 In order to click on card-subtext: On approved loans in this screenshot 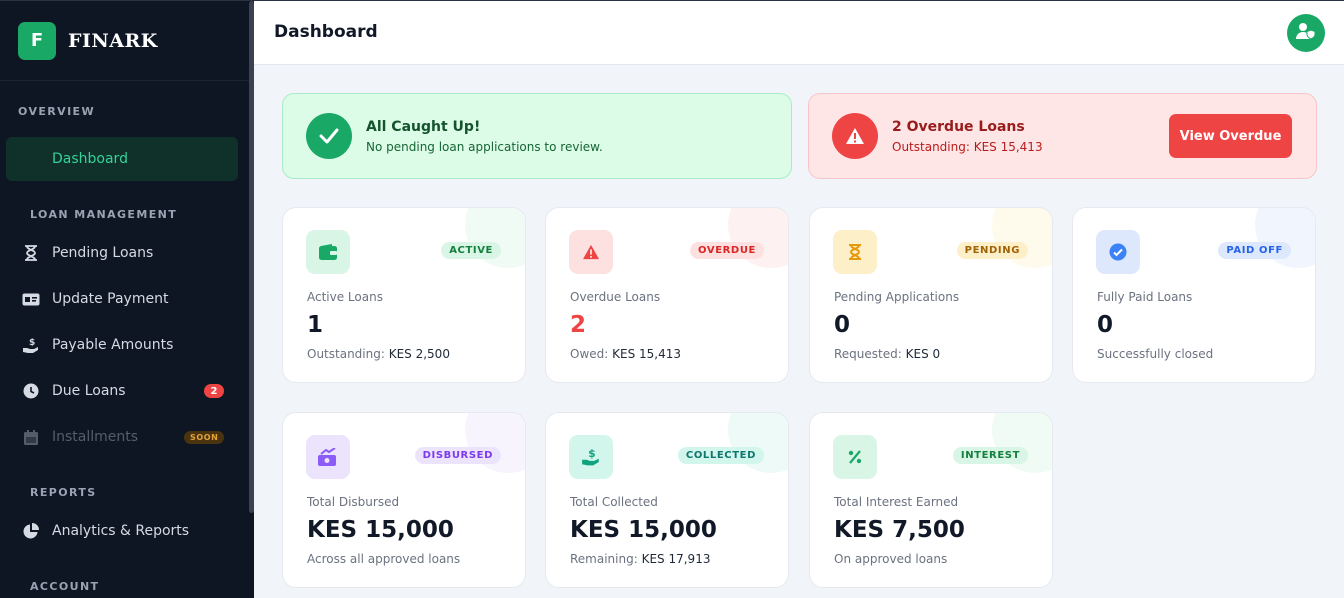, I will do `click(891, 559)`.